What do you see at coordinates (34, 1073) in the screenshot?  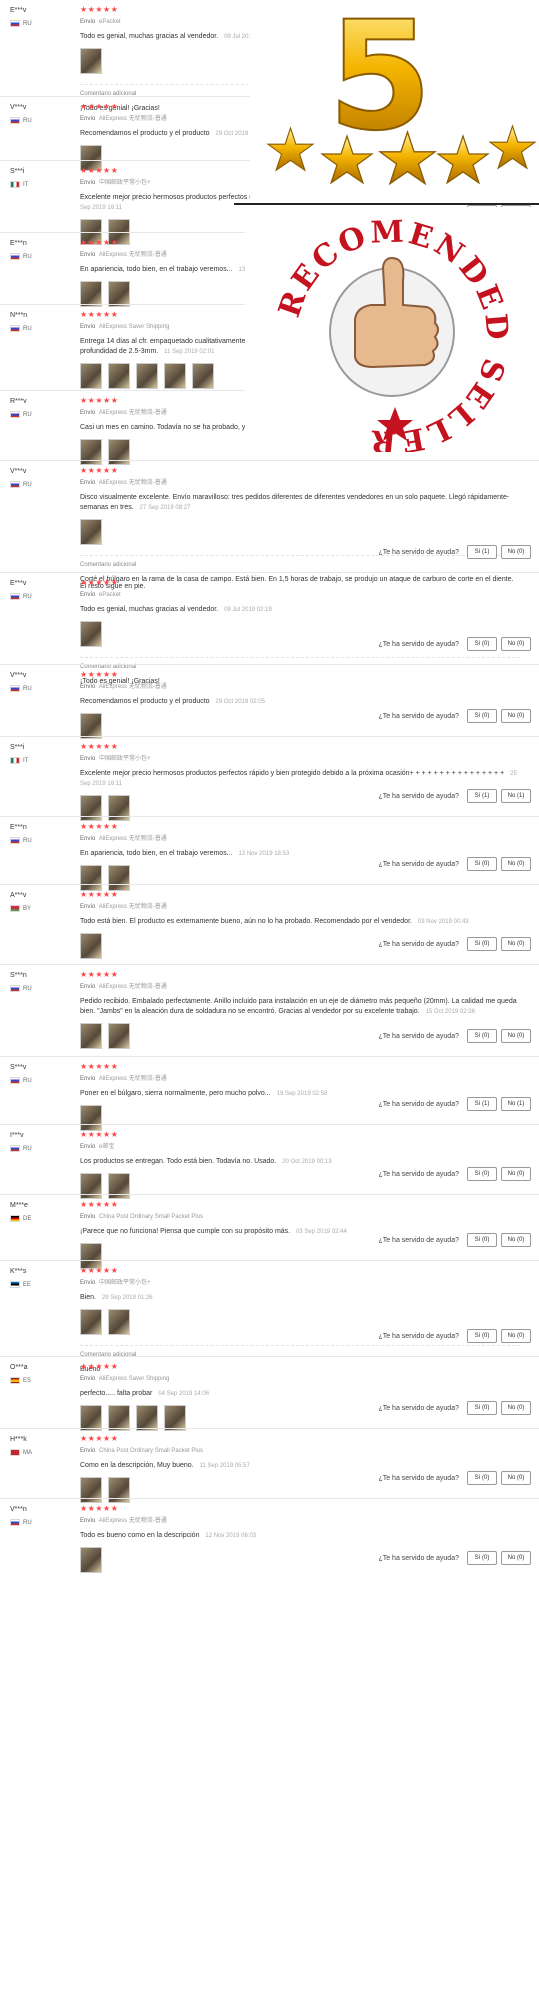 I see `reviewer: S***v RU` at bounding box center [34, 1073].